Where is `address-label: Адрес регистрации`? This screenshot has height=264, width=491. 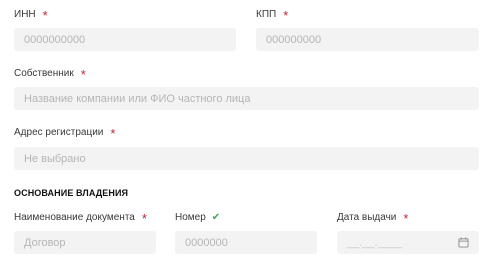 address-label: Адрес регистрации is located at coordinates (59, 132).